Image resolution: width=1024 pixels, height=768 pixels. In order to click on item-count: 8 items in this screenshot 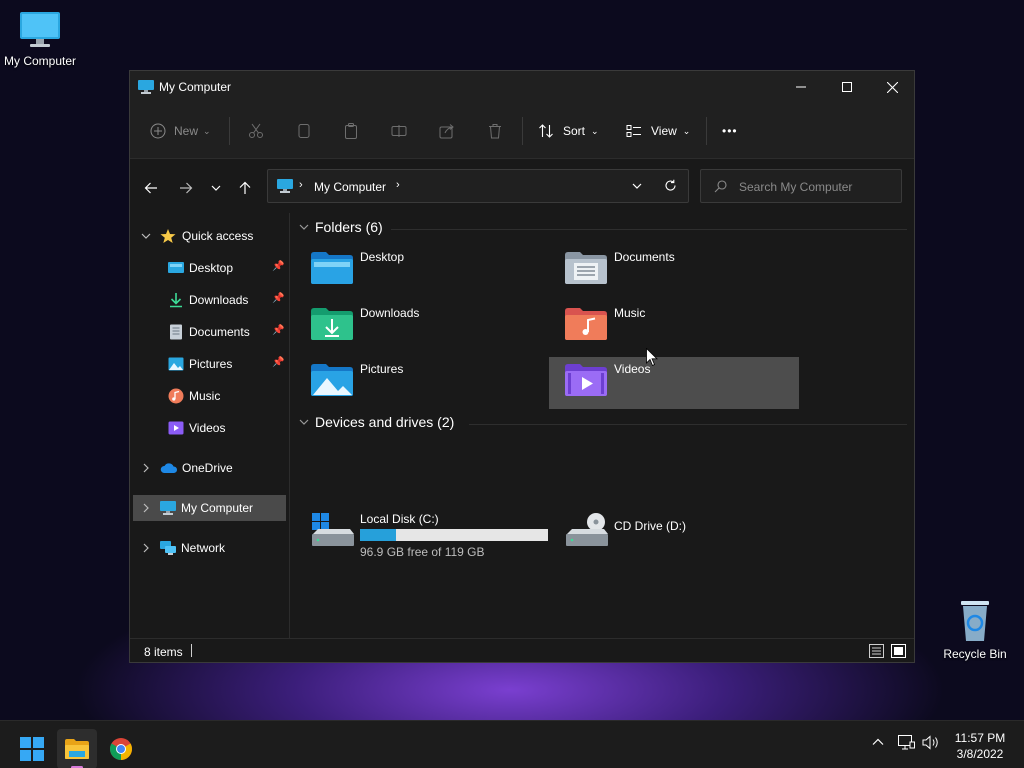, I will do `click(163, 652)`.